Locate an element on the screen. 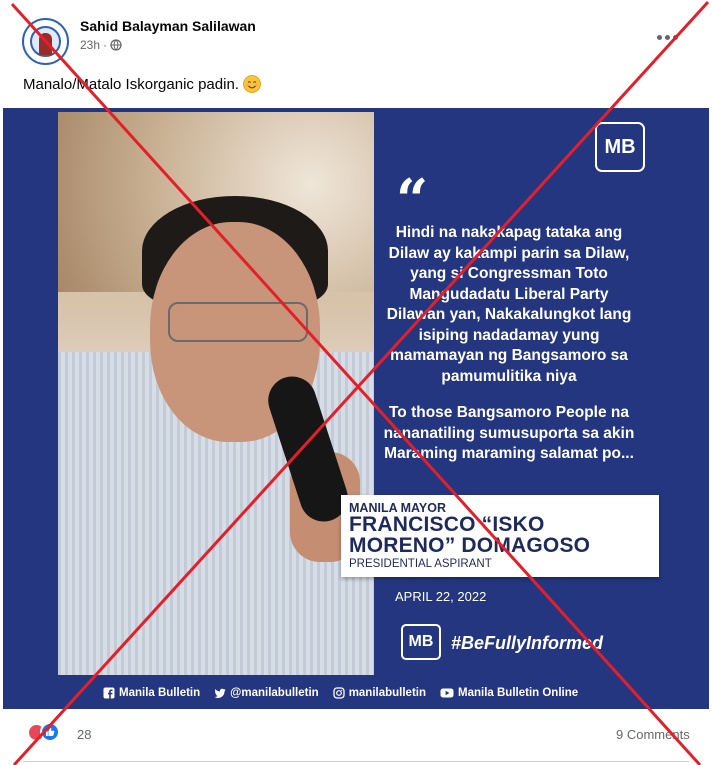 The image size is (712, 765). social-label: @manilabulletin is located at coordinates (274, 693).